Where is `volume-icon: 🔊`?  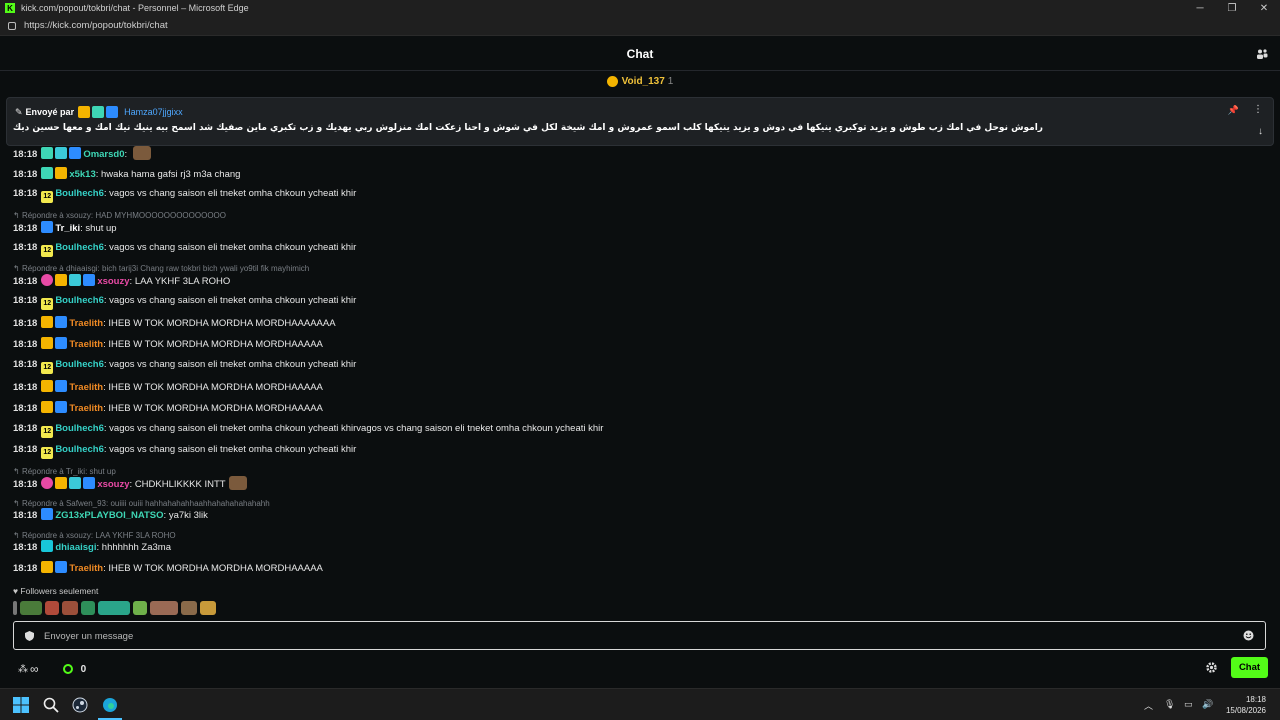
volume-icon: 🔊 is located at coordinates (1208, 705).